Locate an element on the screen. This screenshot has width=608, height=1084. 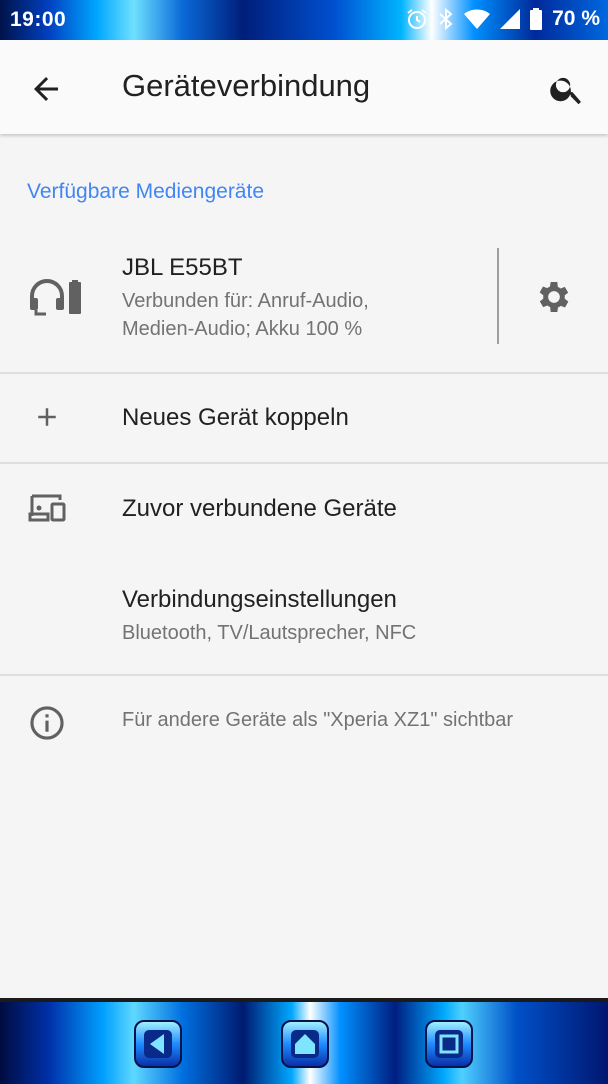
search-icon is located at coordinates (567, 89).